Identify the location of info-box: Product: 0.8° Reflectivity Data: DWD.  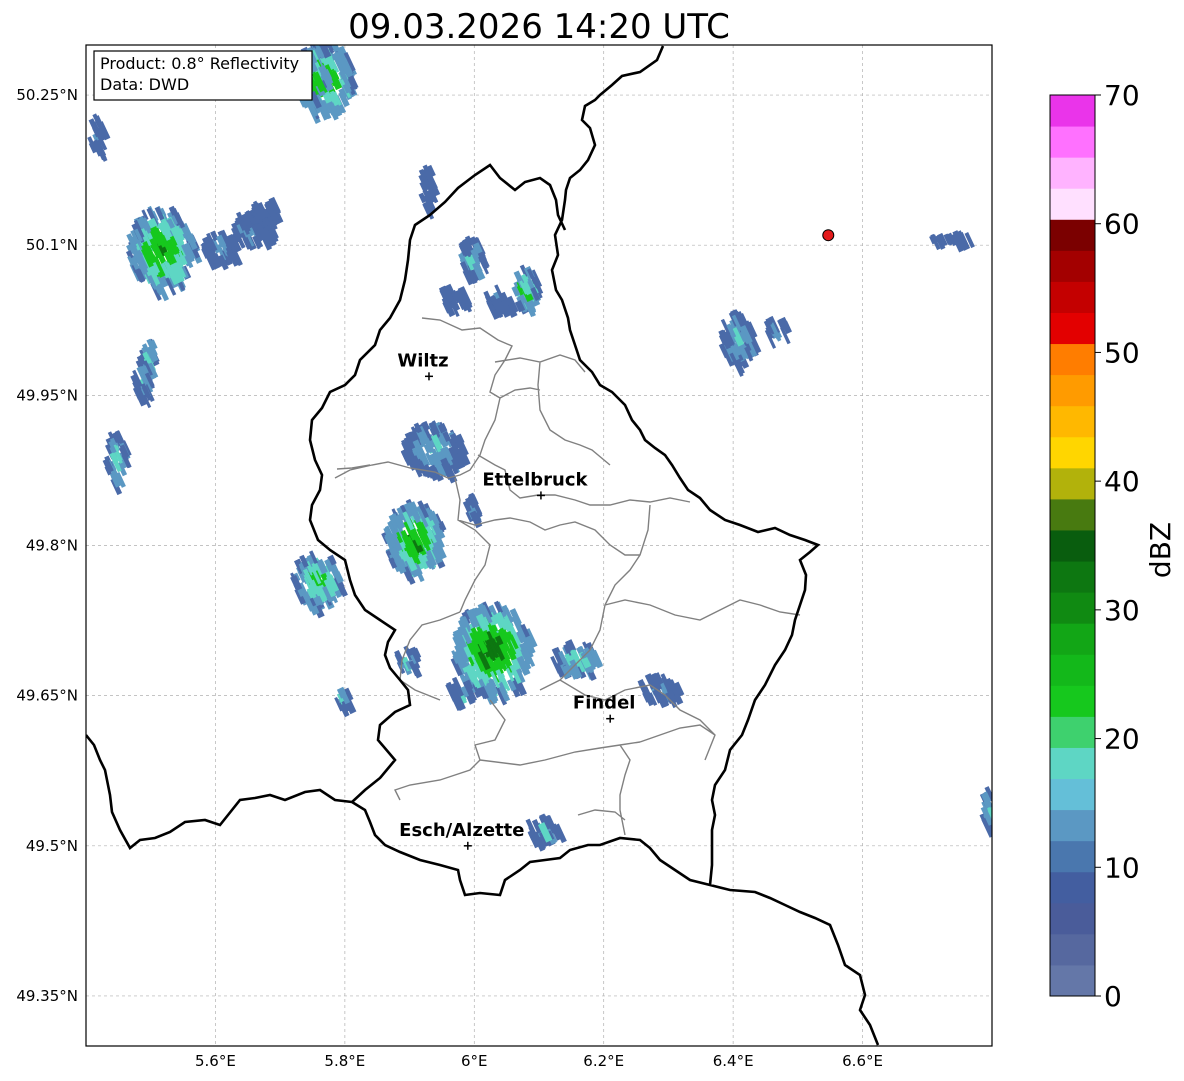
(203, 75).